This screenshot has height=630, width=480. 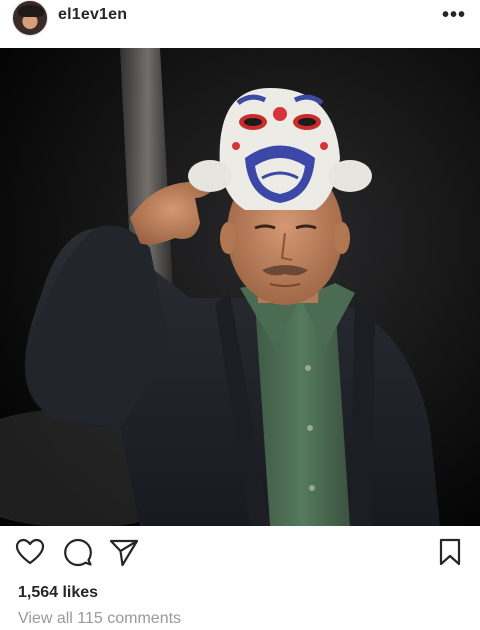 I want to click on avatar, so click(x=30, y=18).